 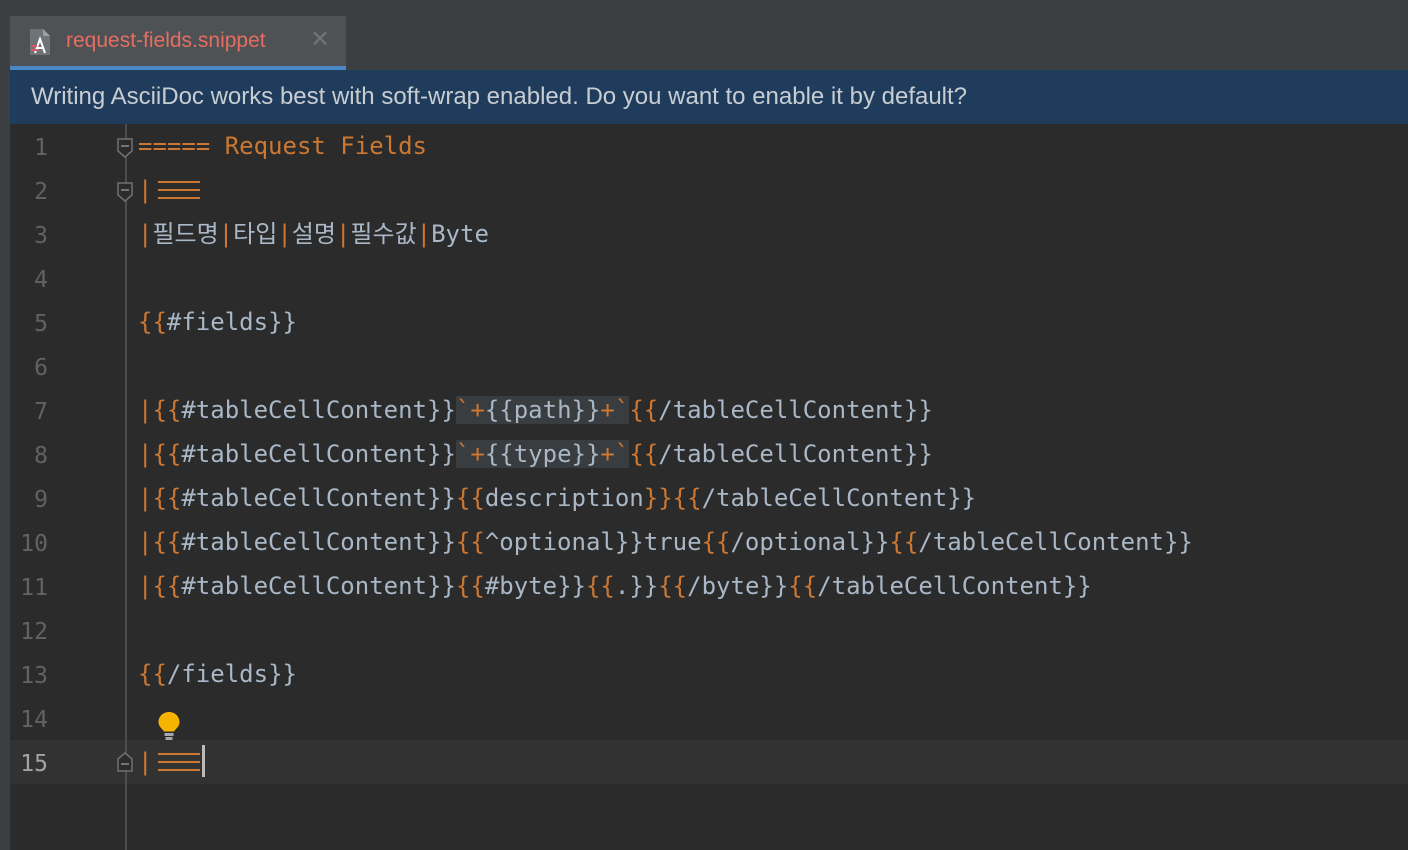 What do you see at coordinates (34, 632) in the screenshot?
I see `line-number: 12` at bounding box center [34, 632].